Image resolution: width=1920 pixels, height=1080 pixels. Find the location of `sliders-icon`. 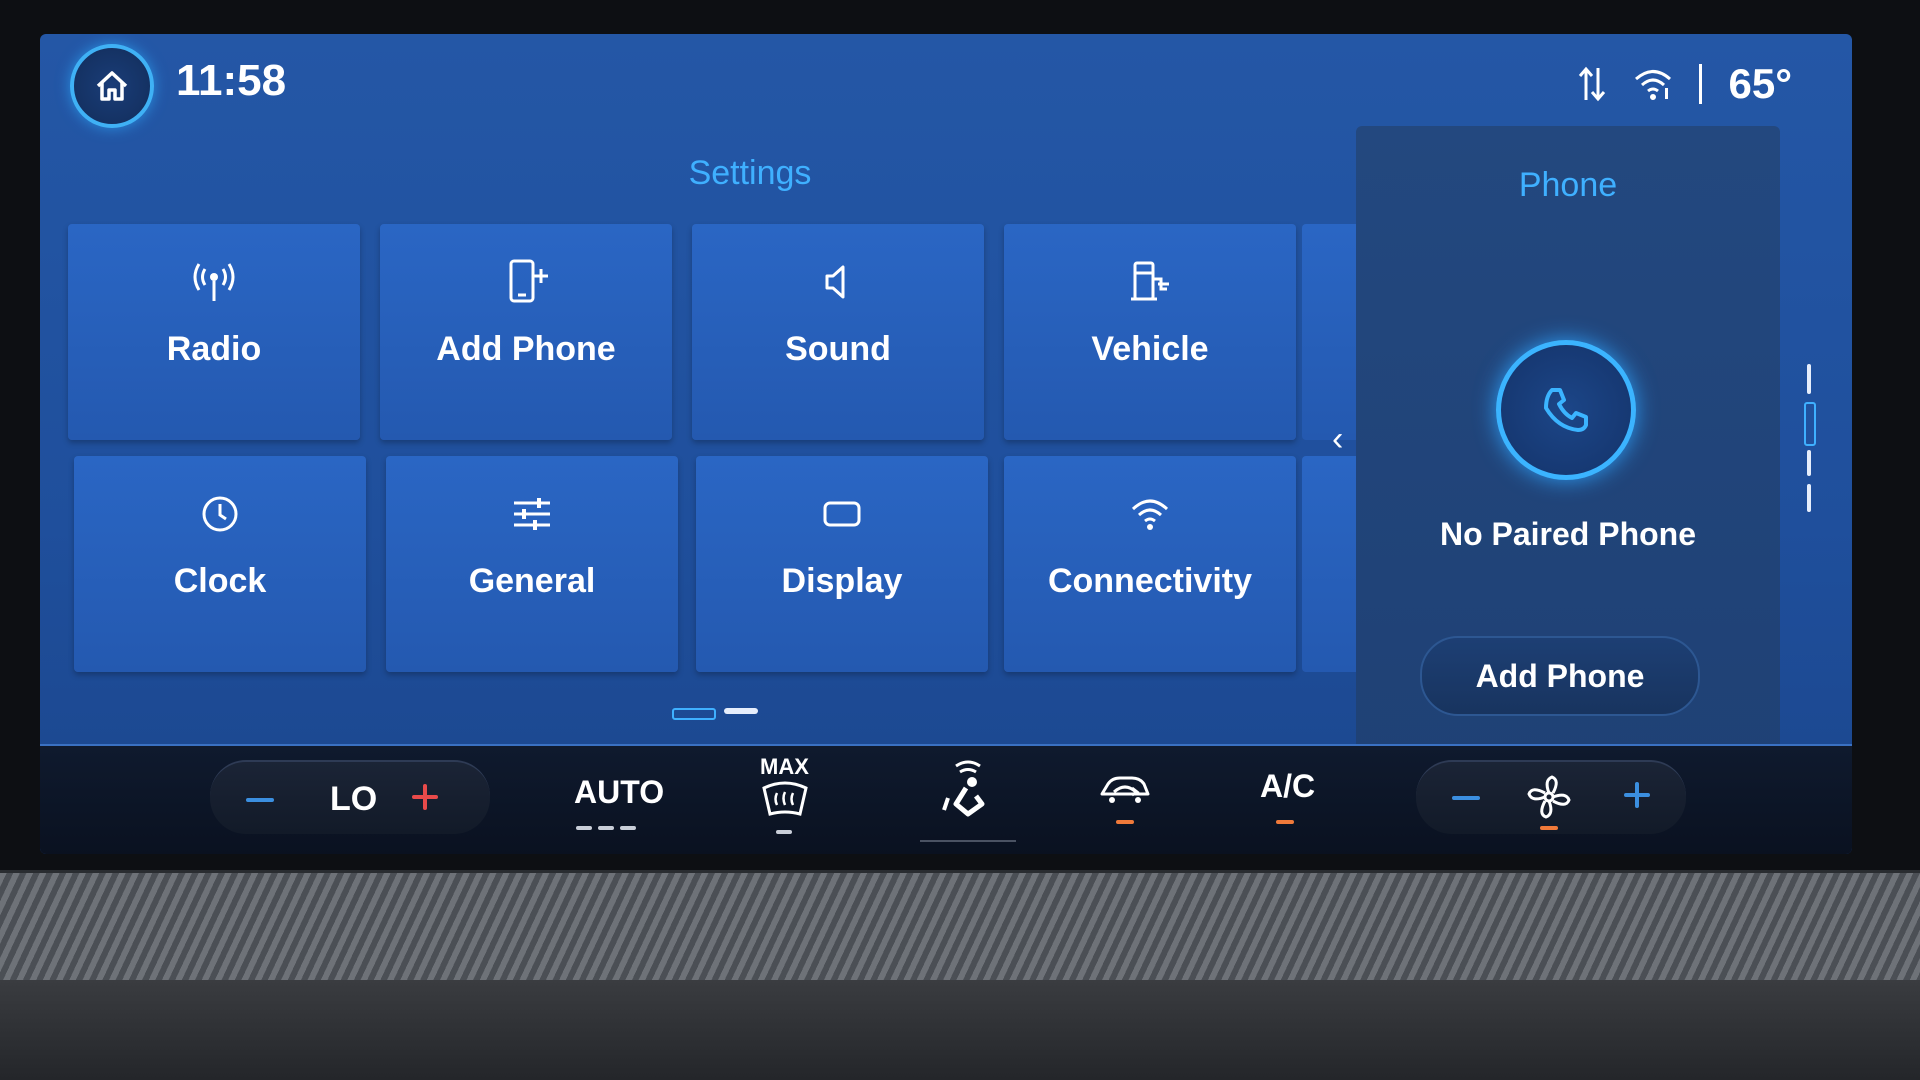

sliders-icon is located at coordinates (532, 514).